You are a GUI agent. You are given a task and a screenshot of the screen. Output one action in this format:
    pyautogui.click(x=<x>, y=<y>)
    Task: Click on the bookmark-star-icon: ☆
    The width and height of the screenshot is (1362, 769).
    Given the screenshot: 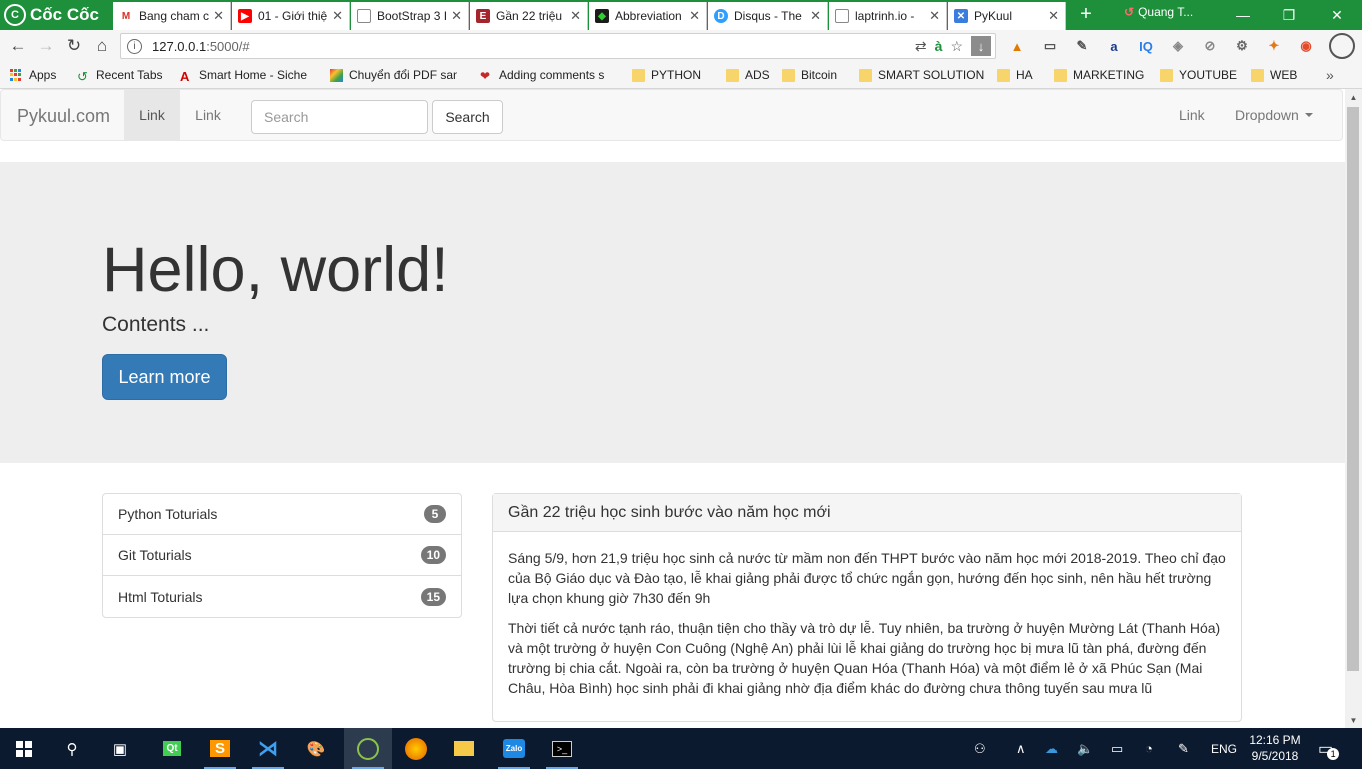 What is the action you would take?
    pyautogui.click(x=956, y=46)
    